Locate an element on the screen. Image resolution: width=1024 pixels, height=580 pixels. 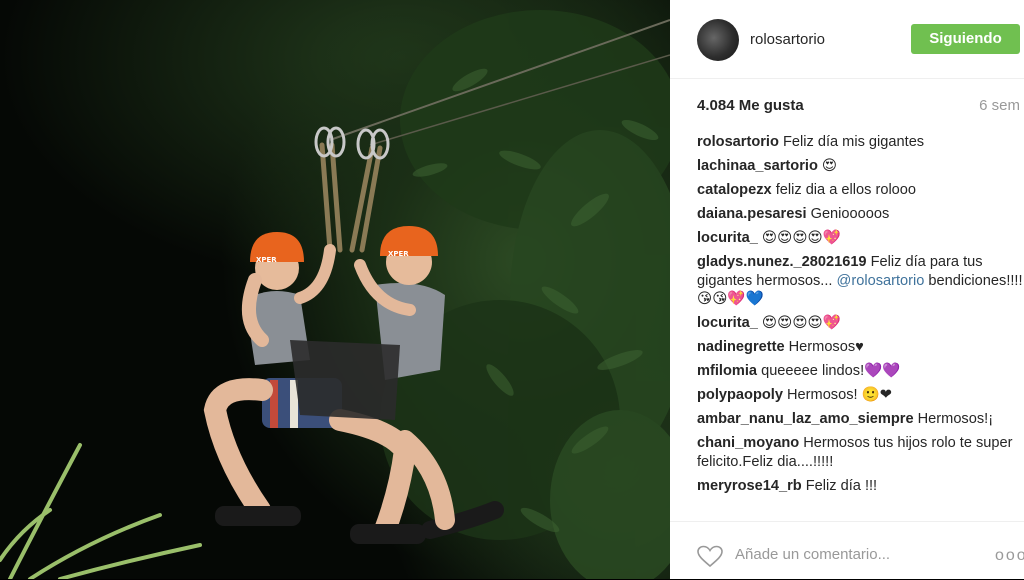
comment-username: mfilomia is located at coordinates (727, 371).